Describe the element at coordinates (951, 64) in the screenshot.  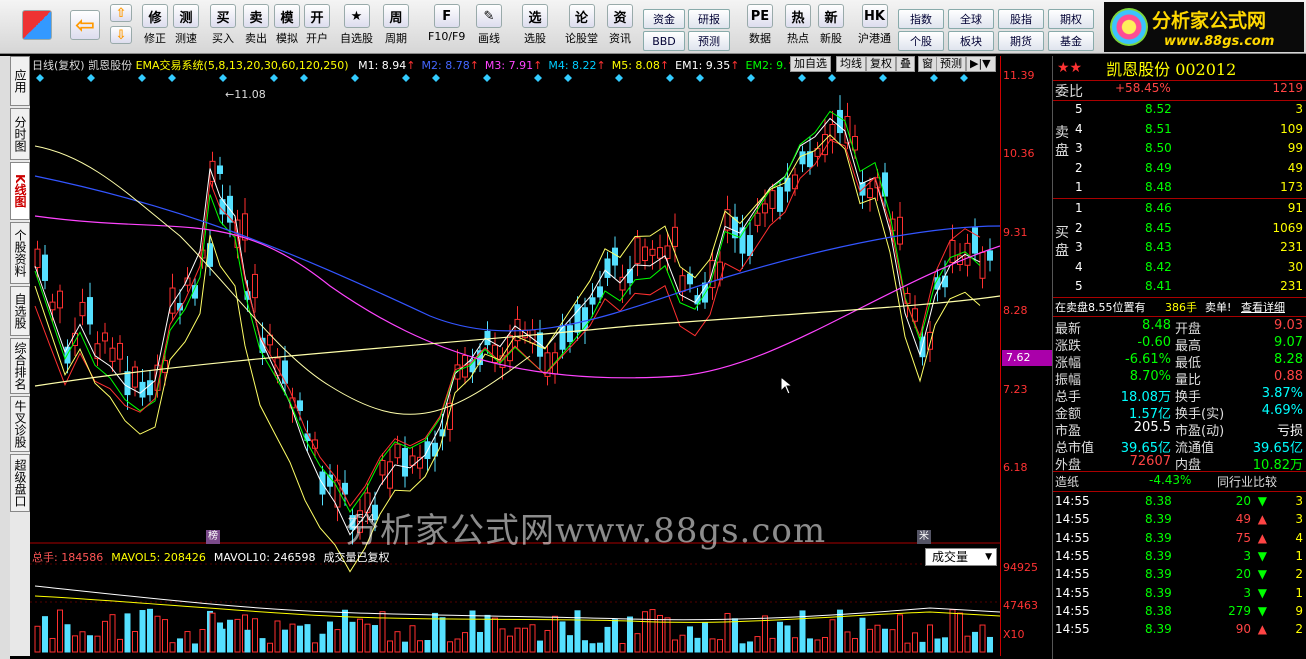
I see `chart-top-button-5: 预测` at that location.